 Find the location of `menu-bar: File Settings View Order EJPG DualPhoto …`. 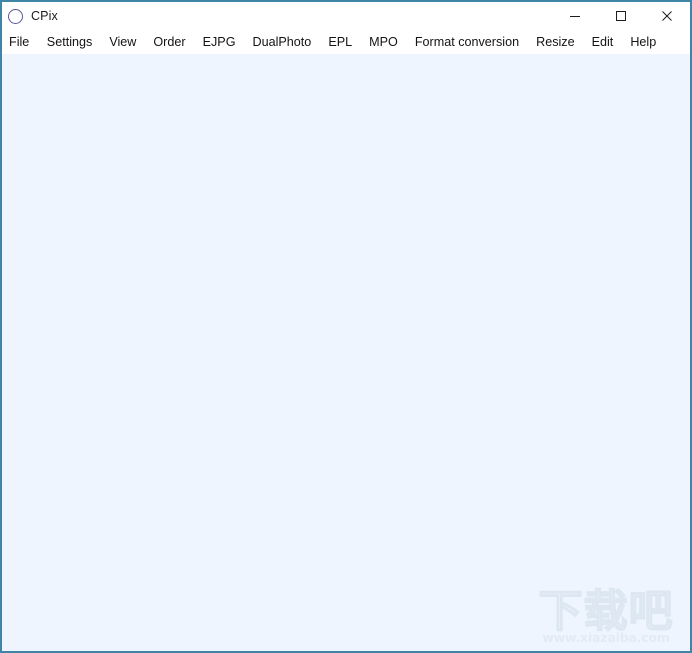

menu-bar: File Settings View Order EJPG DualPhoto … is located at coordinates (346, 42).